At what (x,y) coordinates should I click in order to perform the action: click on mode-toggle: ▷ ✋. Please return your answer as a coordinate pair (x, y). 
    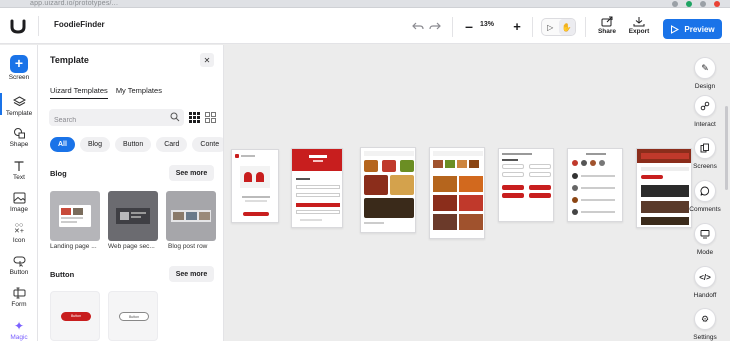
    Looking at the image, I should click on (558, 27).